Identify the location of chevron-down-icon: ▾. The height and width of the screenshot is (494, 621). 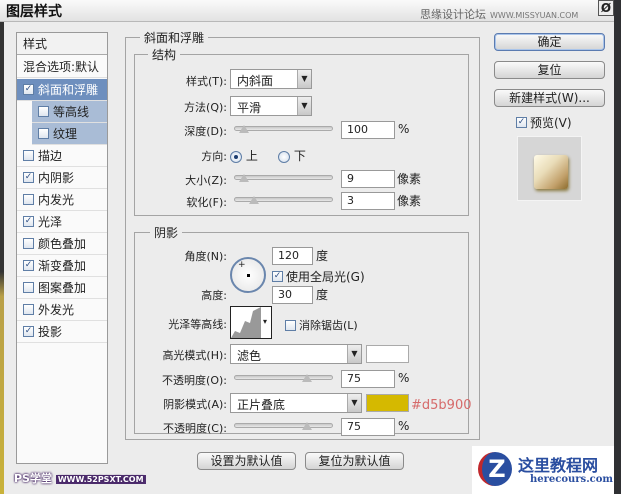
(265, 321).